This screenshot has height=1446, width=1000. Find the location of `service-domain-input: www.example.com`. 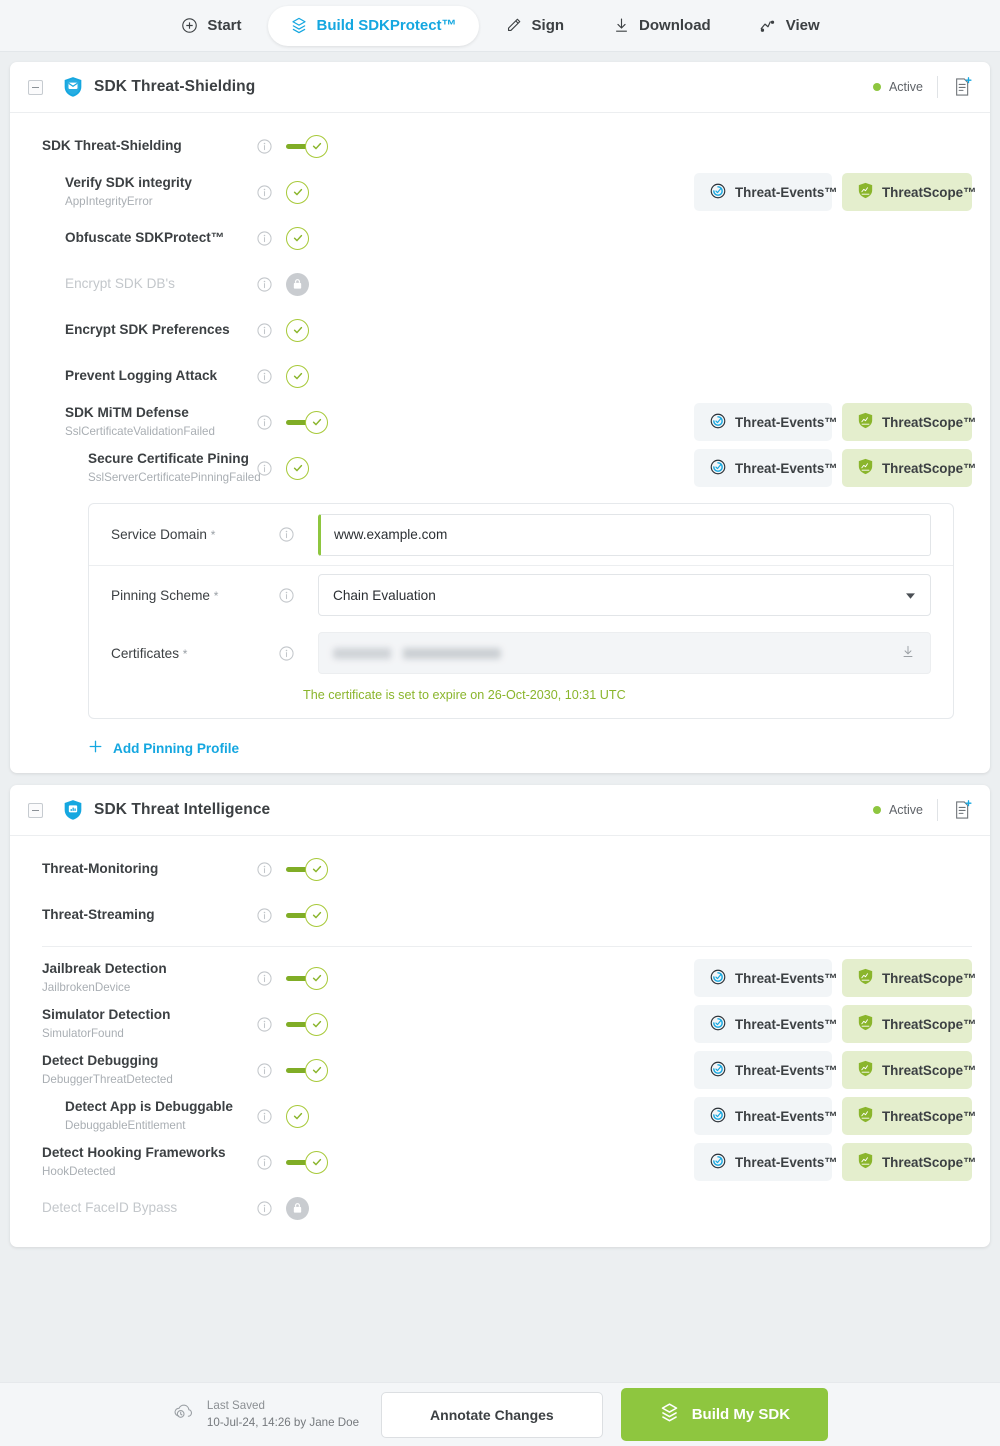

service-domain-input: www.example.com is located at coordinates (624, 534).